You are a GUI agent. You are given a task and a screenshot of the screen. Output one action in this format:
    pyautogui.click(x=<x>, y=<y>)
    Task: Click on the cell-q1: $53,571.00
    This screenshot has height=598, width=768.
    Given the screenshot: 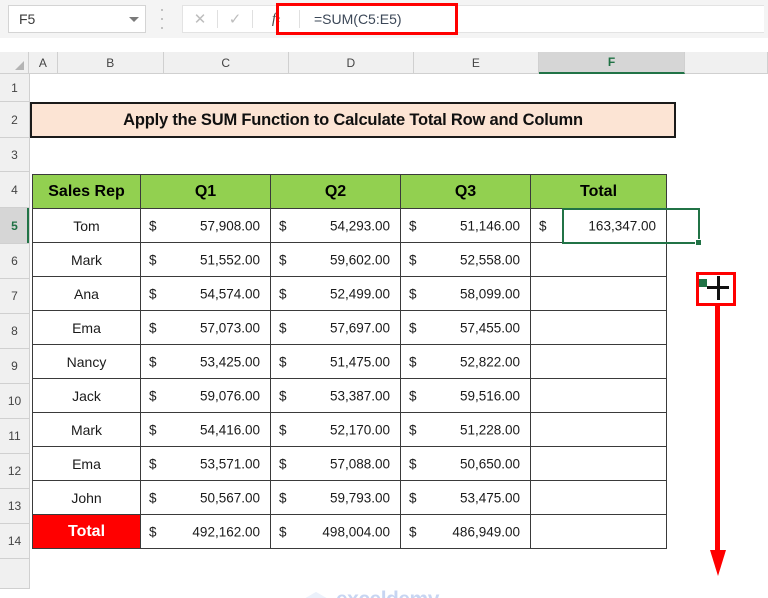 What is the action you would take?
    pyautogui.click(x=205, y=463)
    